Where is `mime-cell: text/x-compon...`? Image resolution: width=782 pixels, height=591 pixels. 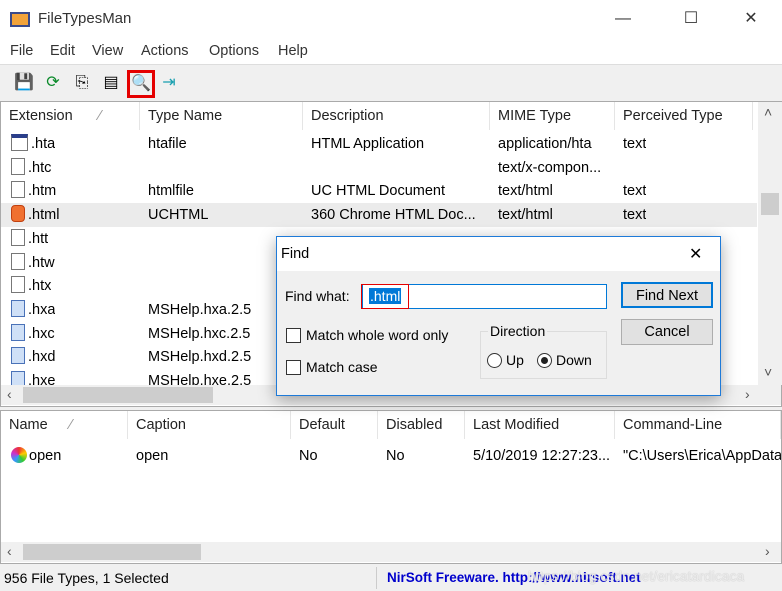 mime-cell: text/x-compon... is located at coordinates (549, 168).